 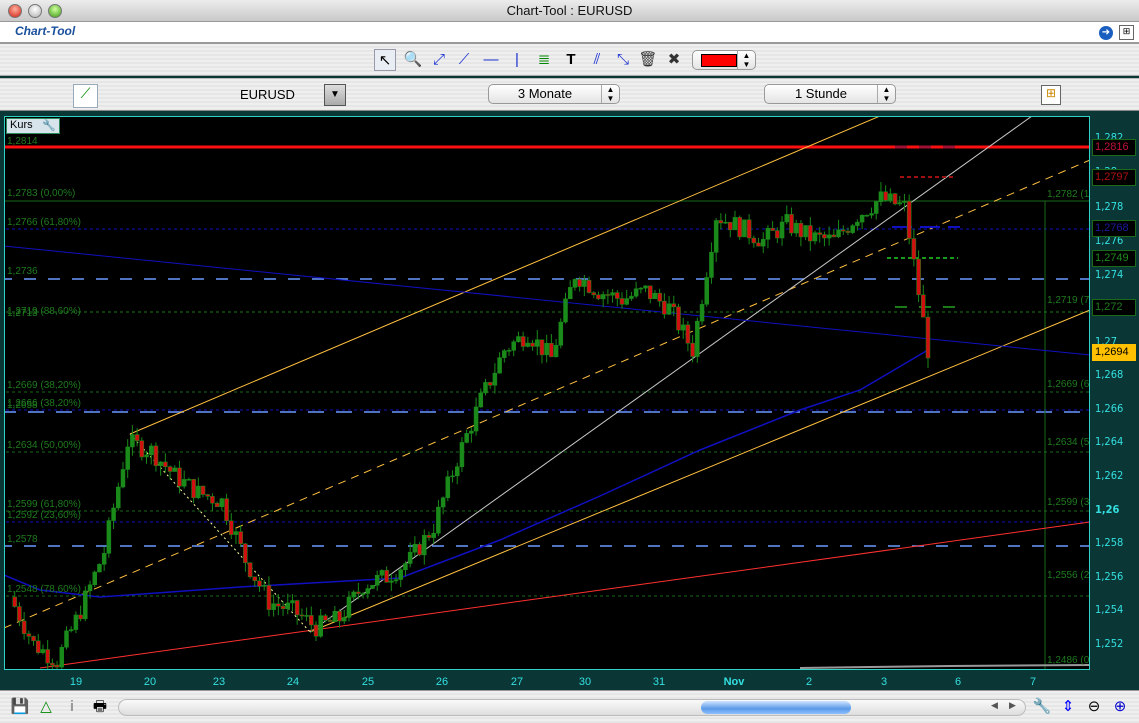 I want to click on close-button, so click(x=15, y=11).